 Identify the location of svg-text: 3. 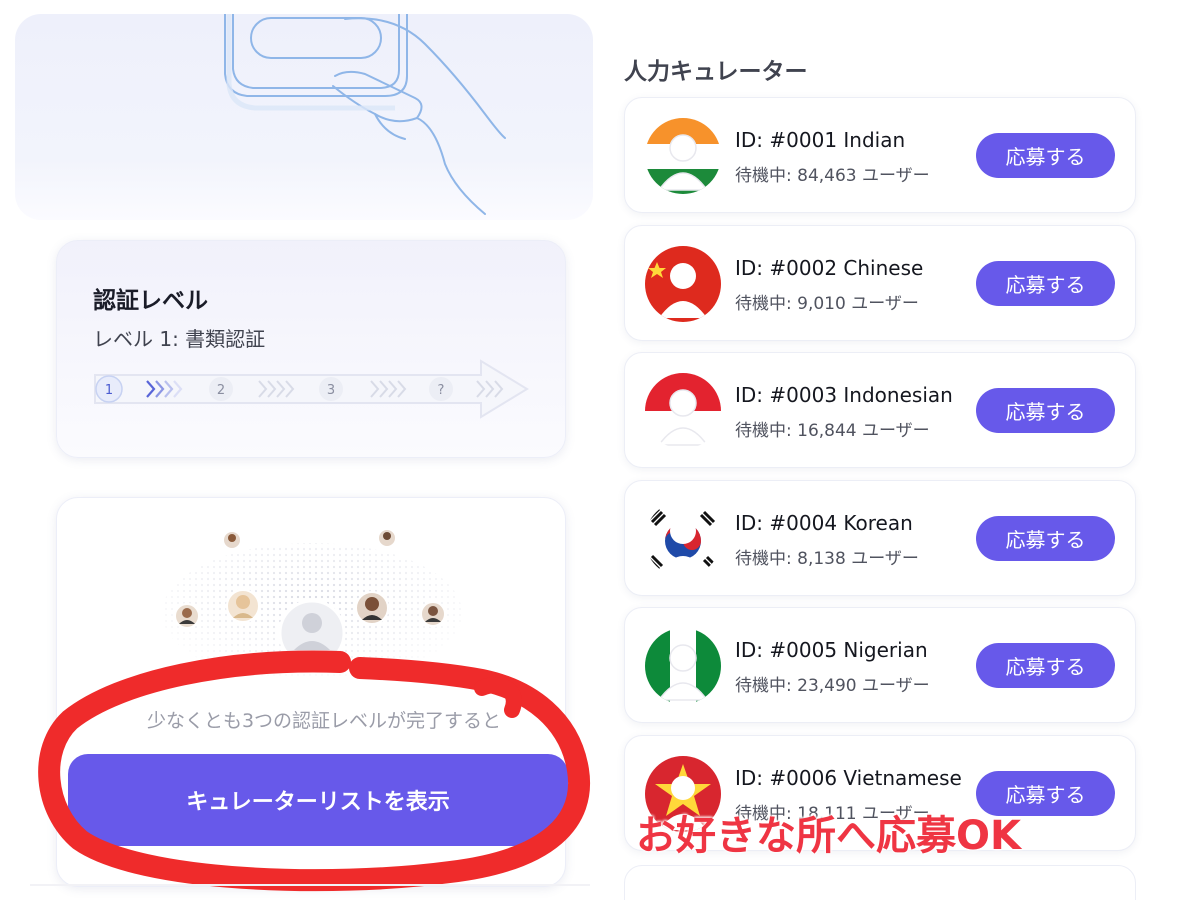
(331, 390).